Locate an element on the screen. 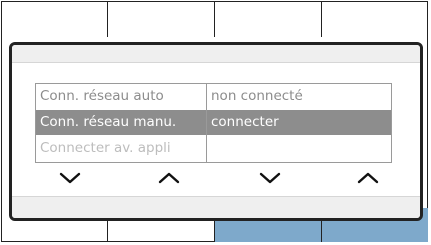 This screenshot has width=431, height=245. column-divider is located at coordinates (206, 123).